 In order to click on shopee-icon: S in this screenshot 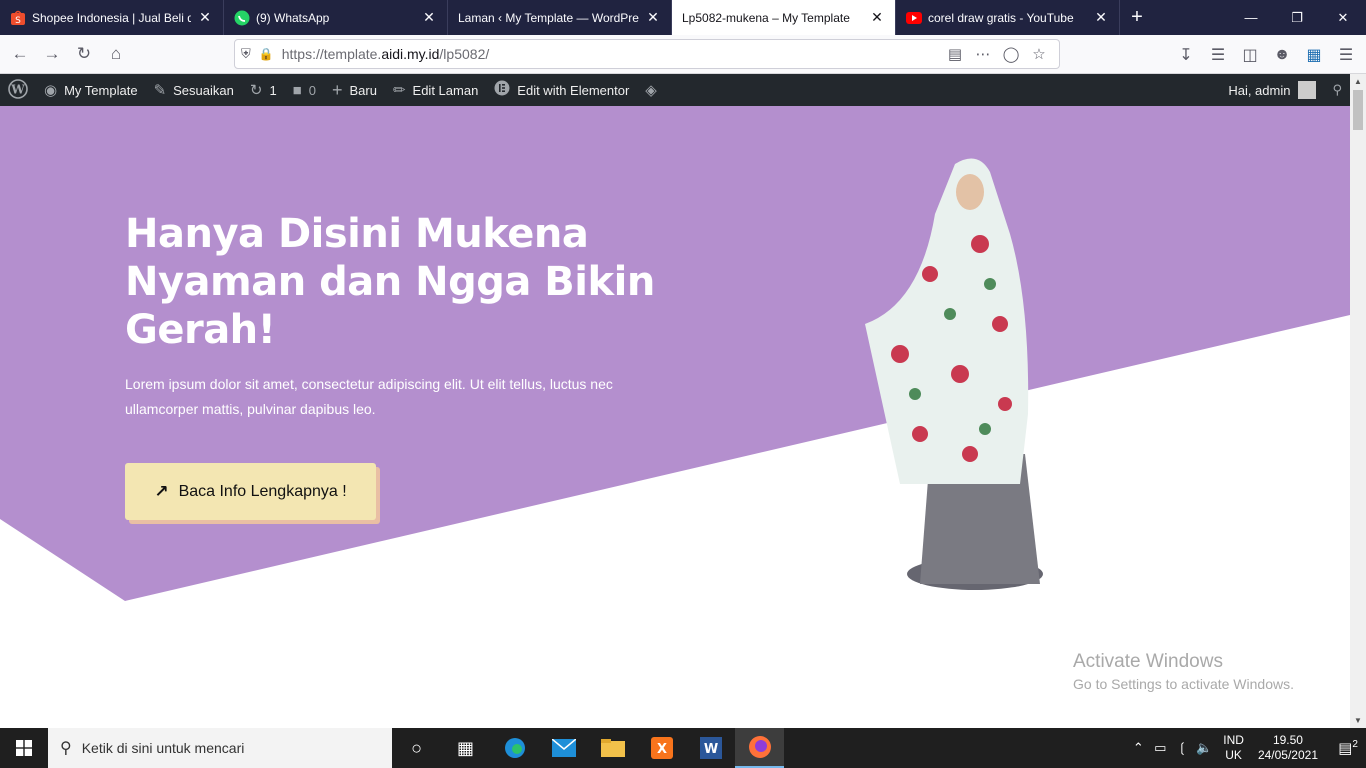, I will do `click(18, 18)`.